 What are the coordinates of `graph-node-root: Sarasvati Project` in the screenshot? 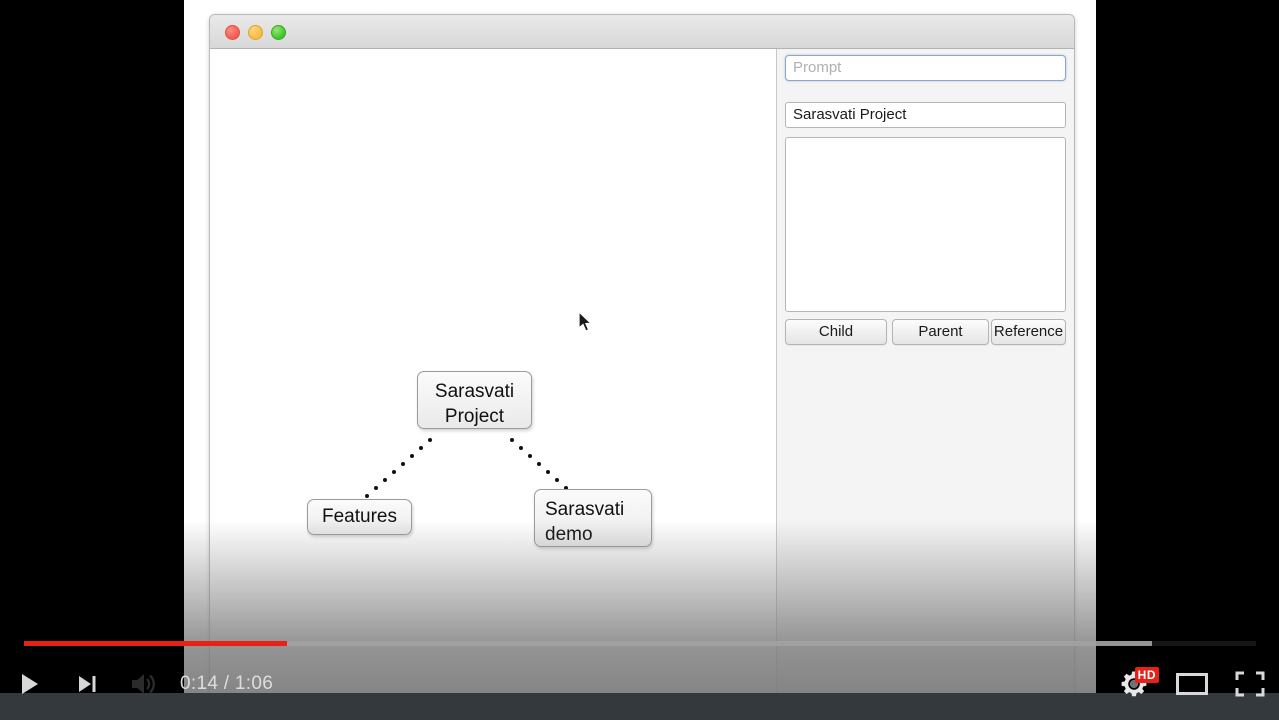 It's located at (474, 400).